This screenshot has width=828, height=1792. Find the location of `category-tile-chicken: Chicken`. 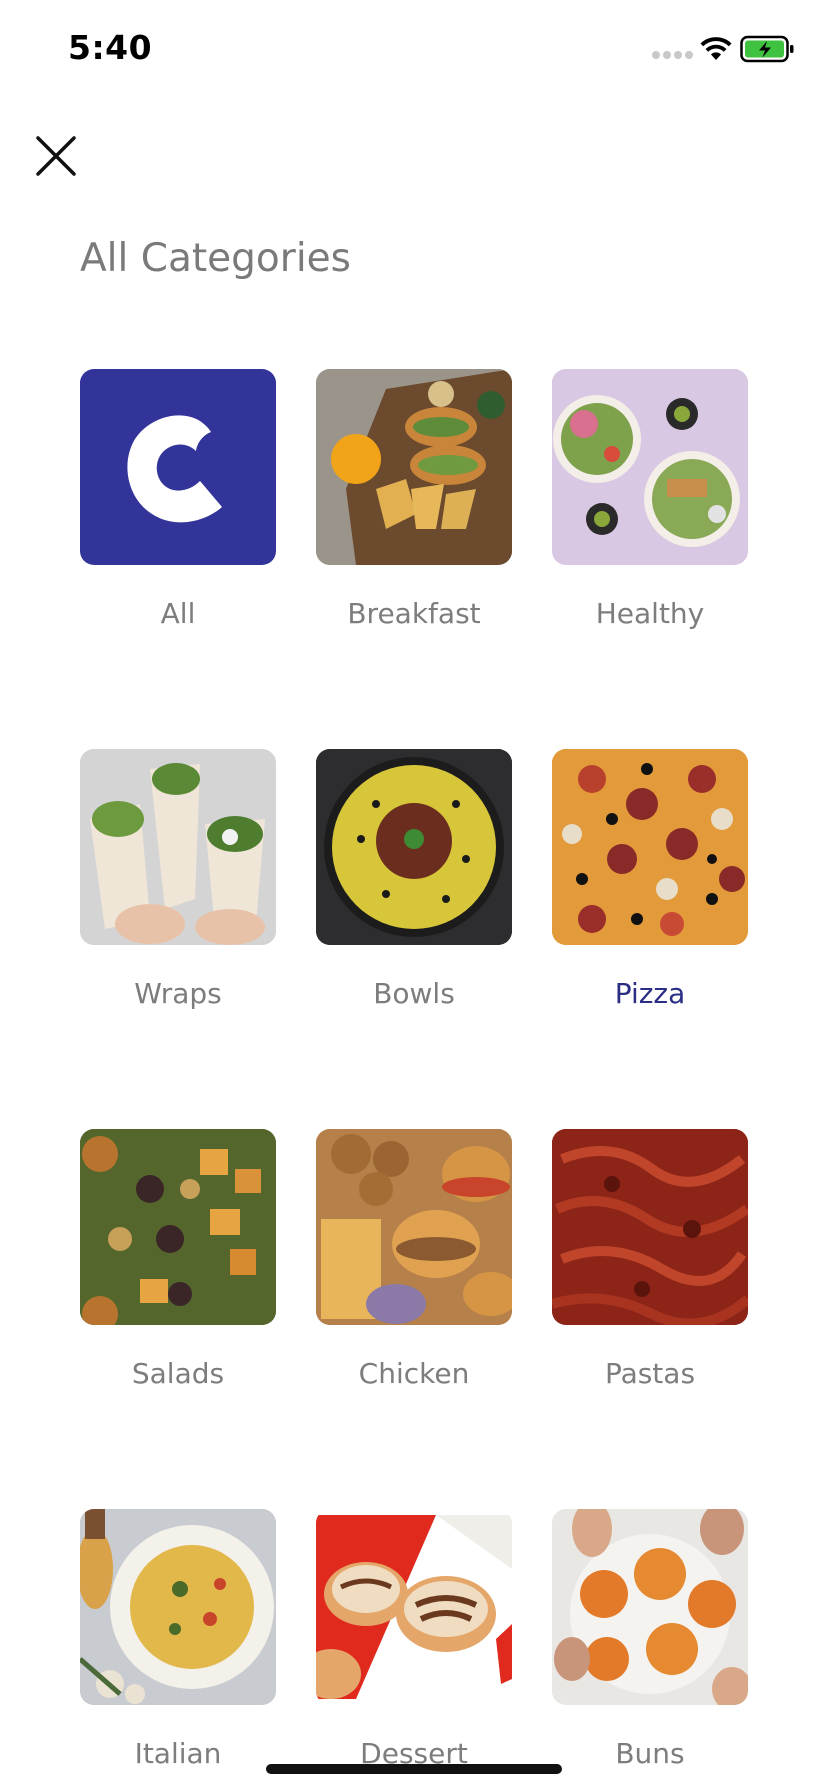

category-tile-chicken: Chicken is located at coordinates (414, 1259).